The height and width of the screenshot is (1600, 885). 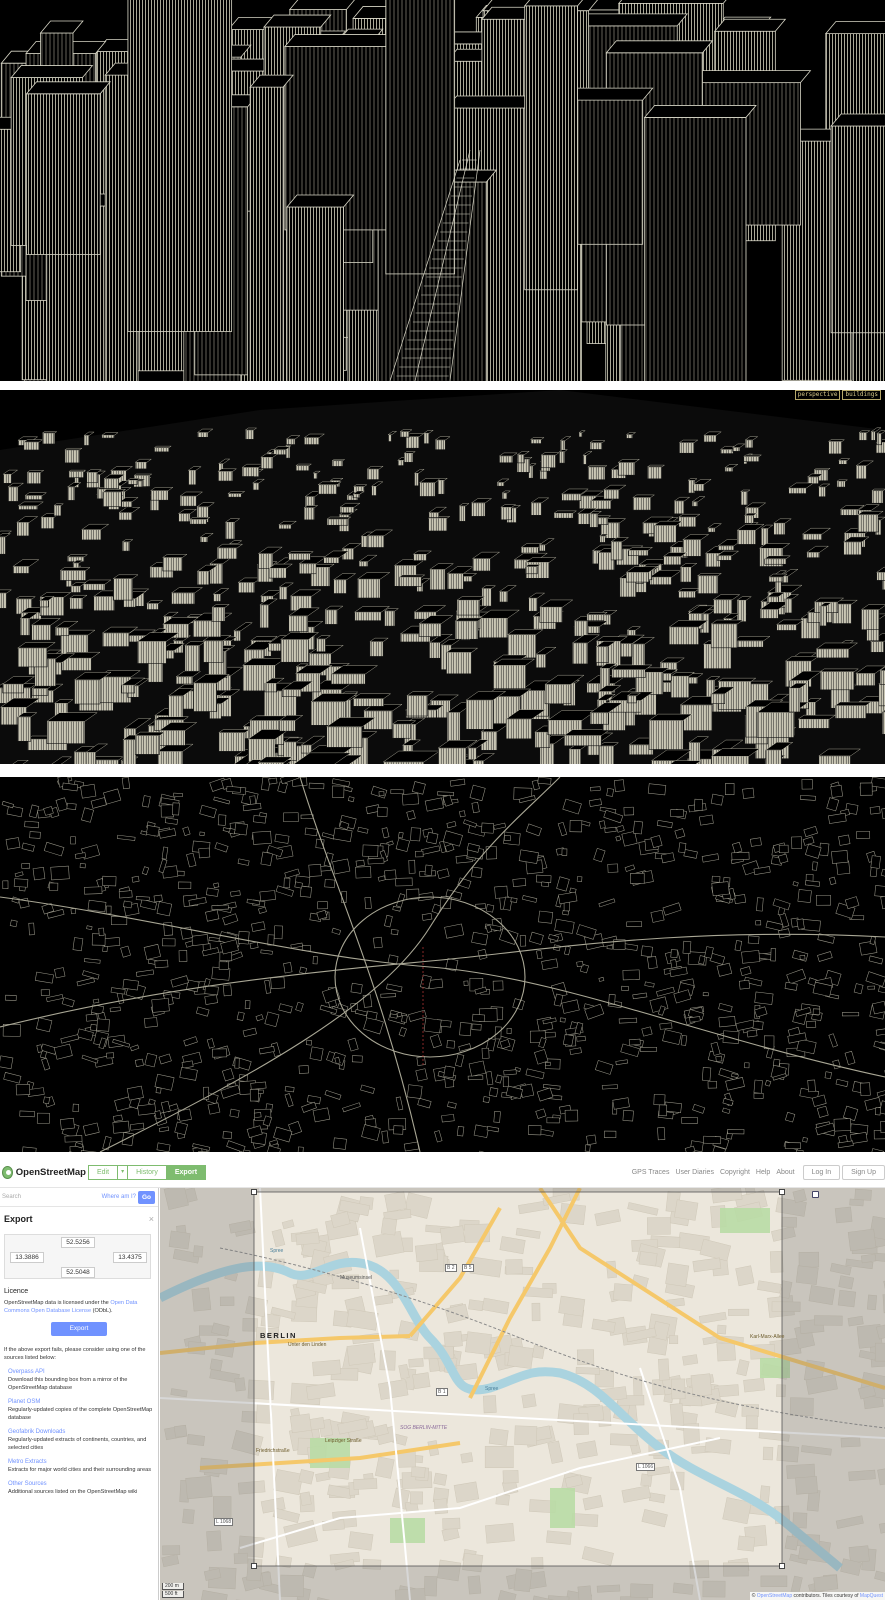 What do you see at coordinates (130, 1257) in the screenshot?
I see `bbox-east-field: 13.4375` at bounding box center [130, 1257].